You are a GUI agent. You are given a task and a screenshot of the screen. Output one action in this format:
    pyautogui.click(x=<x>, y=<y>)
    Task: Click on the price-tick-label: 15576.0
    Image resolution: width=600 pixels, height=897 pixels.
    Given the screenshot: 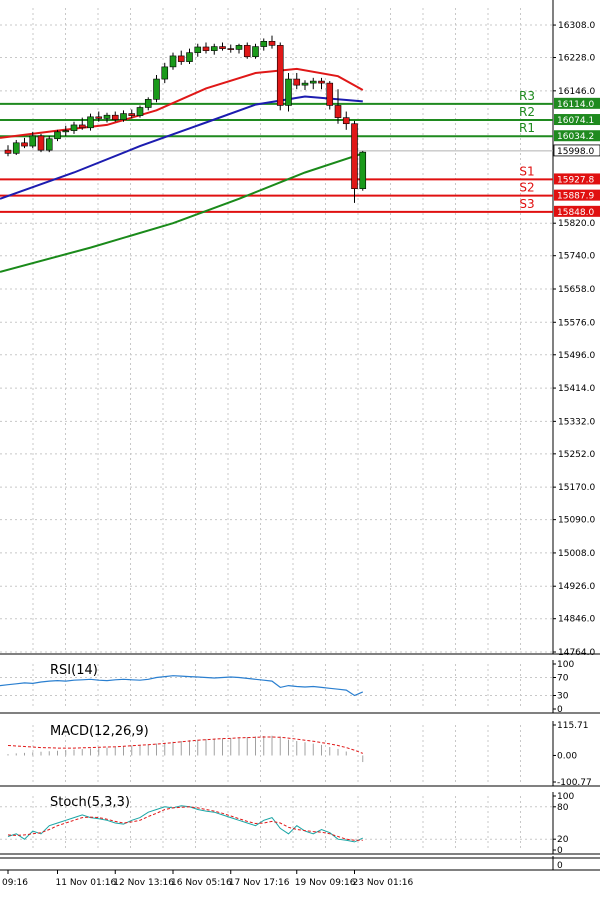 What is the action you would take?
    pyautogui.click(x=576, y=323)
    